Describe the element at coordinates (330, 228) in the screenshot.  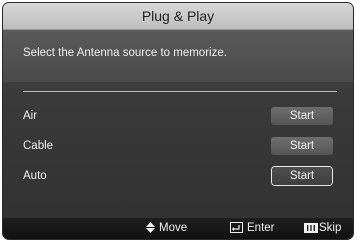
I see `hint-skip-label: Skip` at that location.